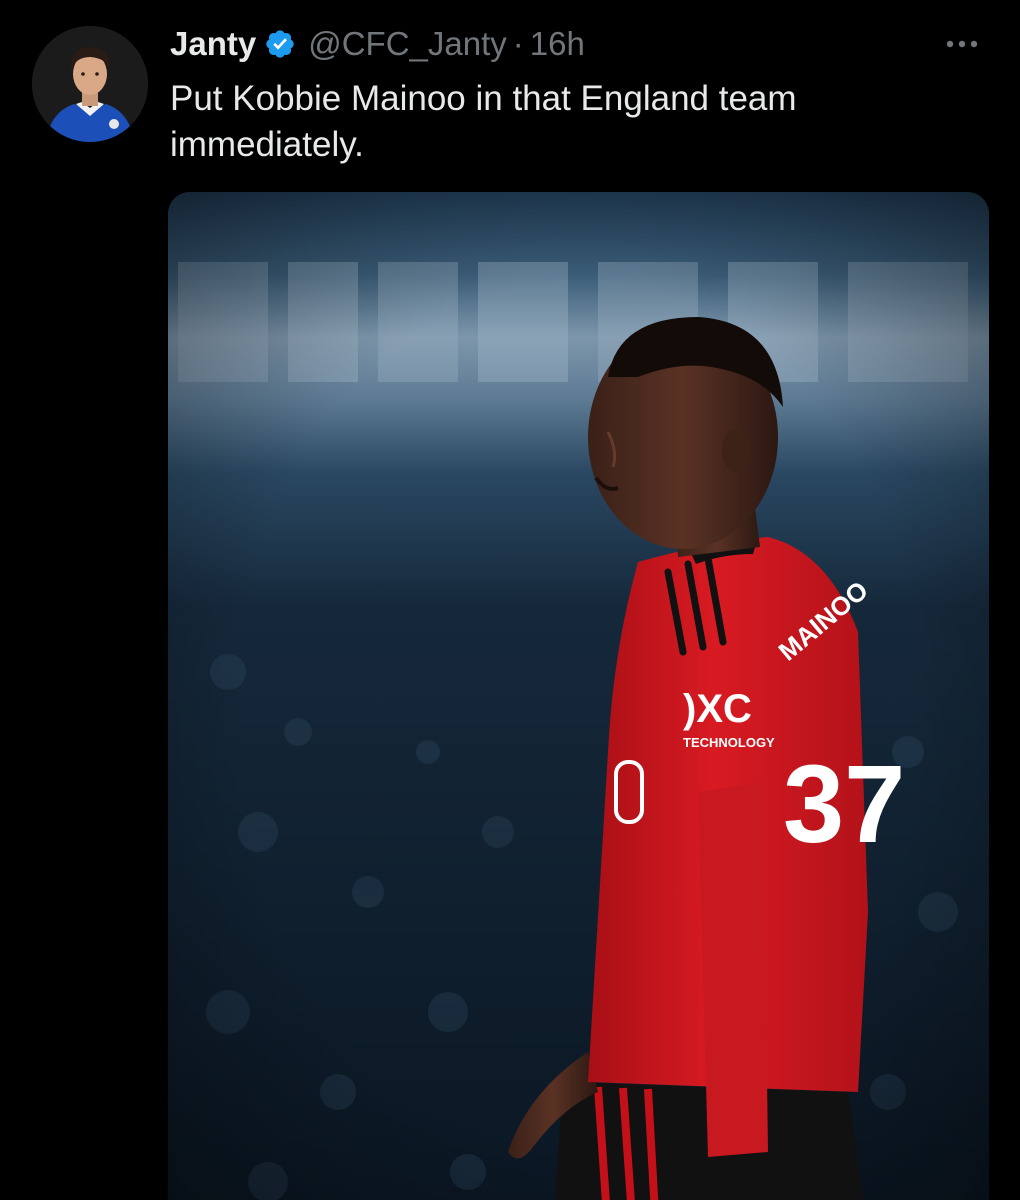 The height and width of the screenshot is (1200, 1020). Describe the element at coordinates (962, 44) in the screenshot. I see `more-options-icon` at that location.